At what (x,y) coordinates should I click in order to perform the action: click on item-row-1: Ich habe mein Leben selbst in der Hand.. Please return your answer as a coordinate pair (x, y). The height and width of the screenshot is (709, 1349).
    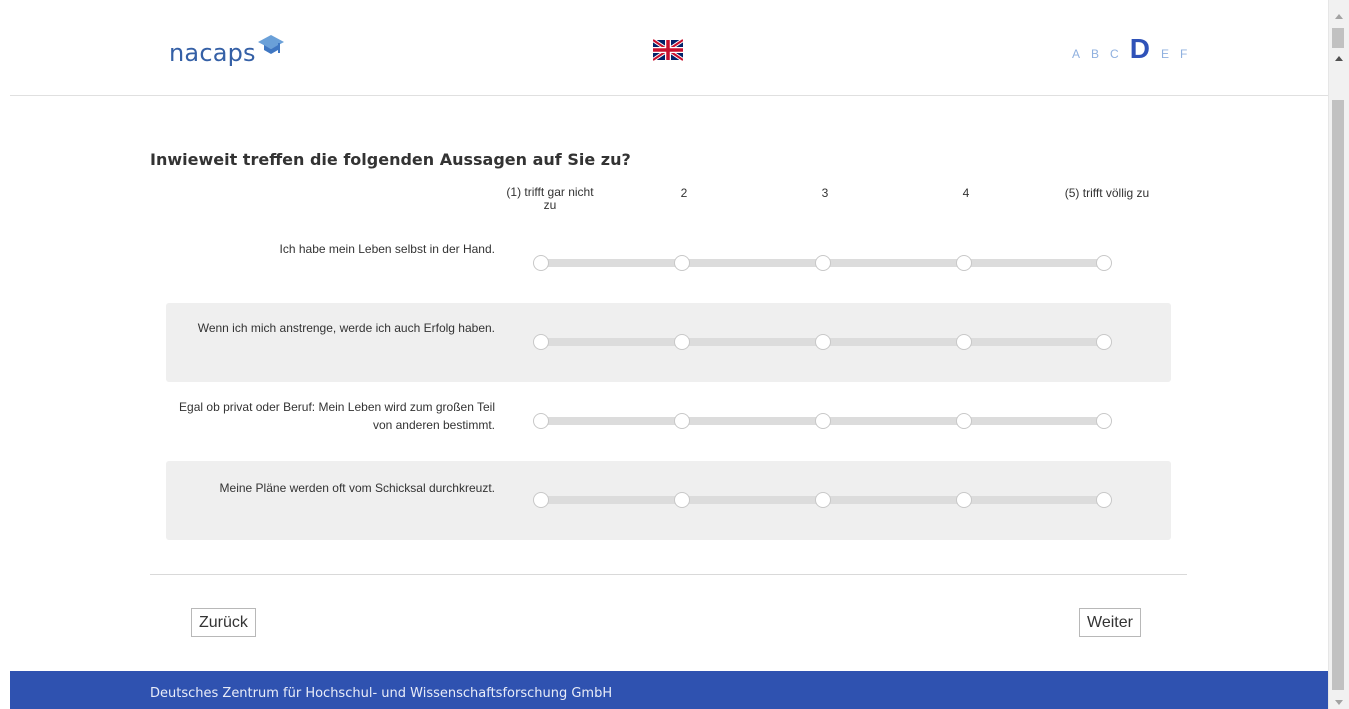
    Looking at the image, I should click on (668, 263).